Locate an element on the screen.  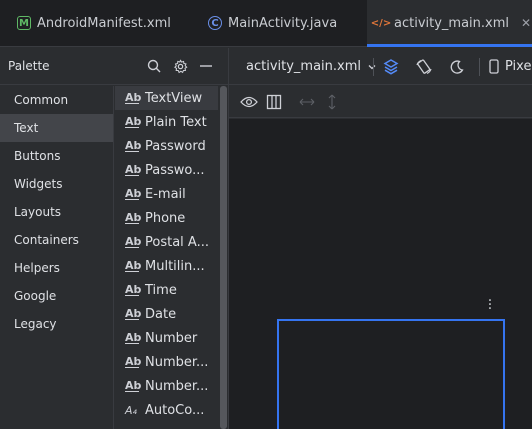
layout-file-label: activity_main.xml is located at coordinates (304, 66).